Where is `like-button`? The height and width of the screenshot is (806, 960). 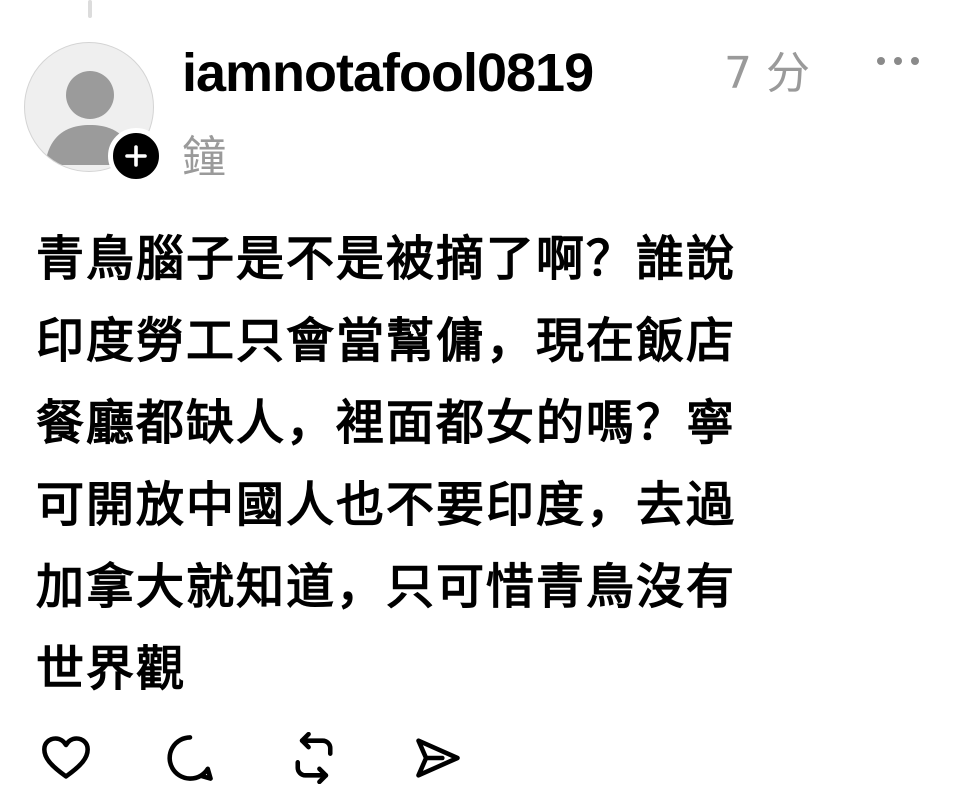 like-button is located at coordinates (66, 758).